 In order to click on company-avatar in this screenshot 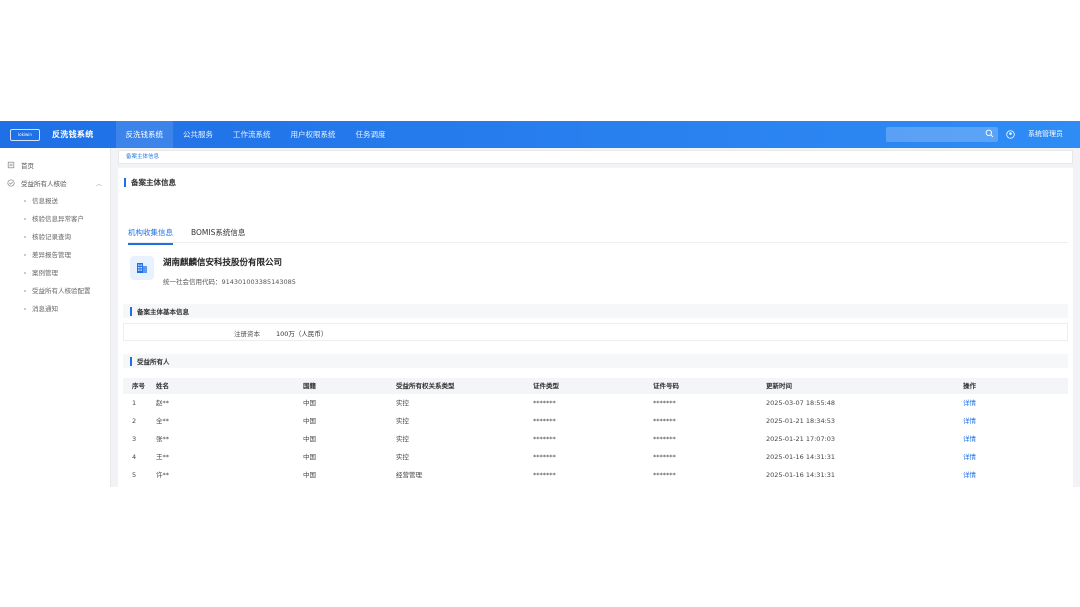, I will do `click(142, 268)`.